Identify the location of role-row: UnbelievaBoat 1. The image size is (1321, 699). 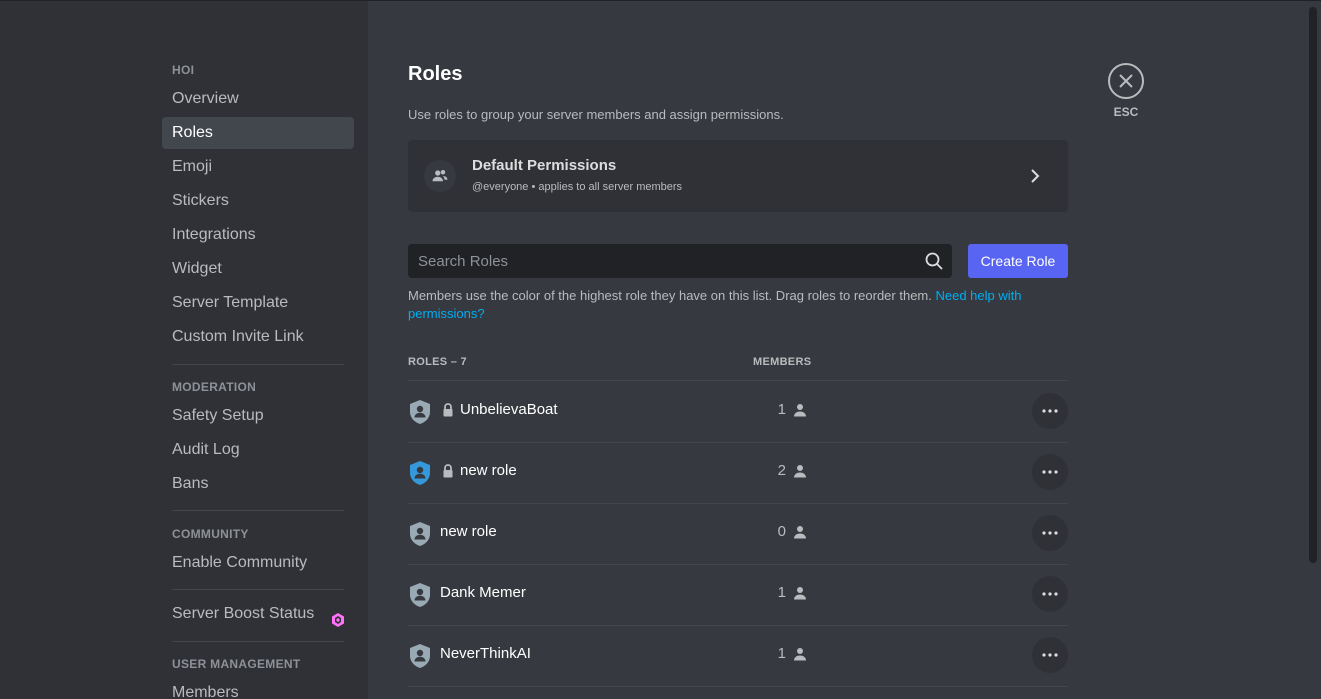
(738, 411).